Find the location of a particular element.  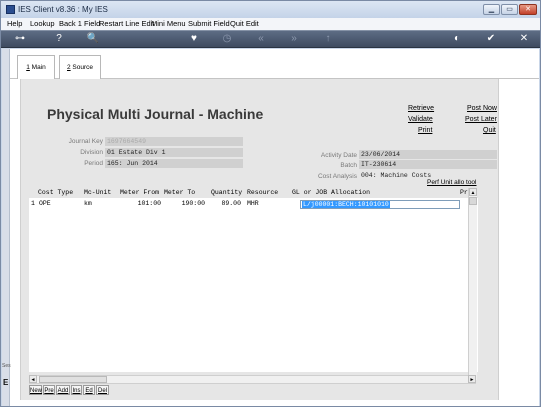

window-title: IES Client v8.36 : My IES is located at coordinates (63, 9).